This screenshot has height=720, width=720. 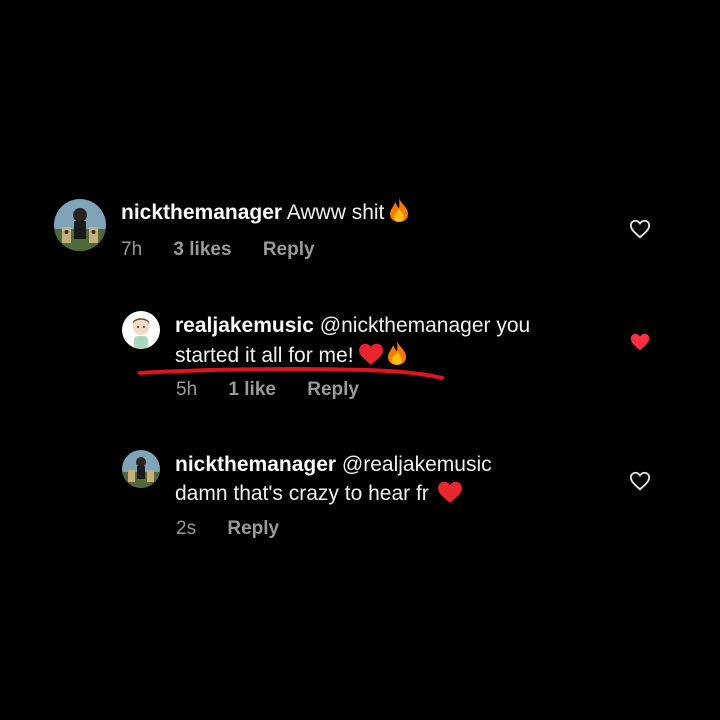 What do you see at coordinates (202, 249) in the screenshot?
I see `likes-count: 3 likes` at bounding box center [202, 249].